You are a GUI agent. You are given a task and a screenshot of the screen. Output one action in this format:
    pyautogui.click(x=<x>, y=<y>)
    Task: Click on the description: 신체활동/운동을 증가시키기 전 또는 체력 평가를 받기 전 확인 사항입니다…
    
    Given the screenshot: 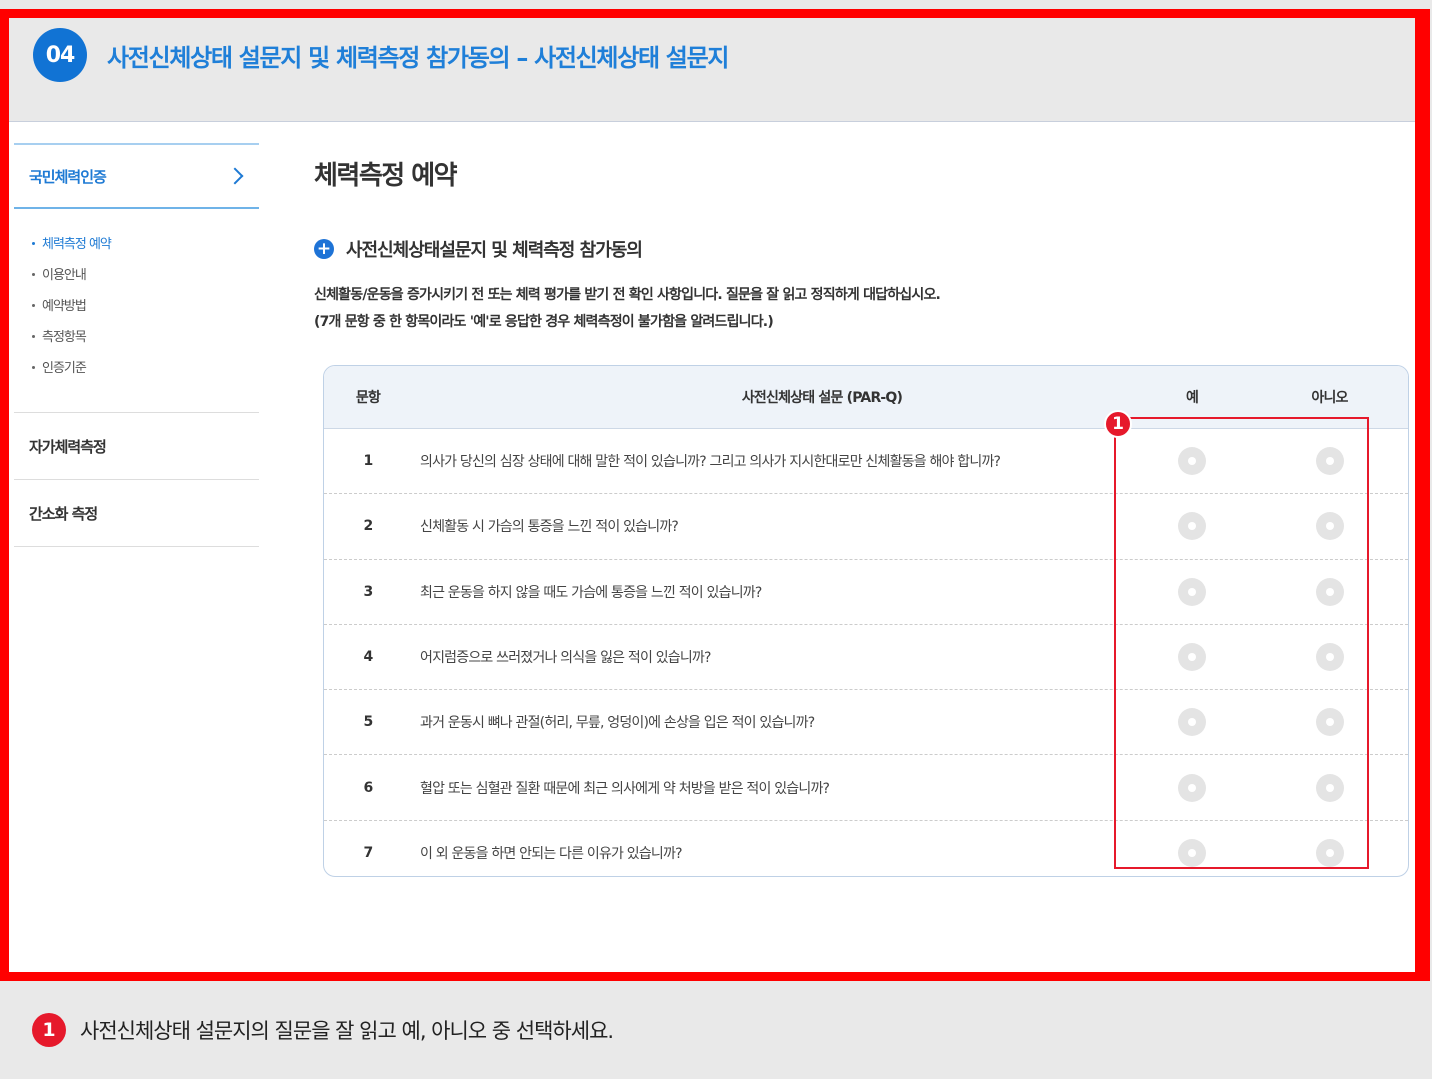 What is the action you would take?
    pyautogui.click(x=859, y=309)
    